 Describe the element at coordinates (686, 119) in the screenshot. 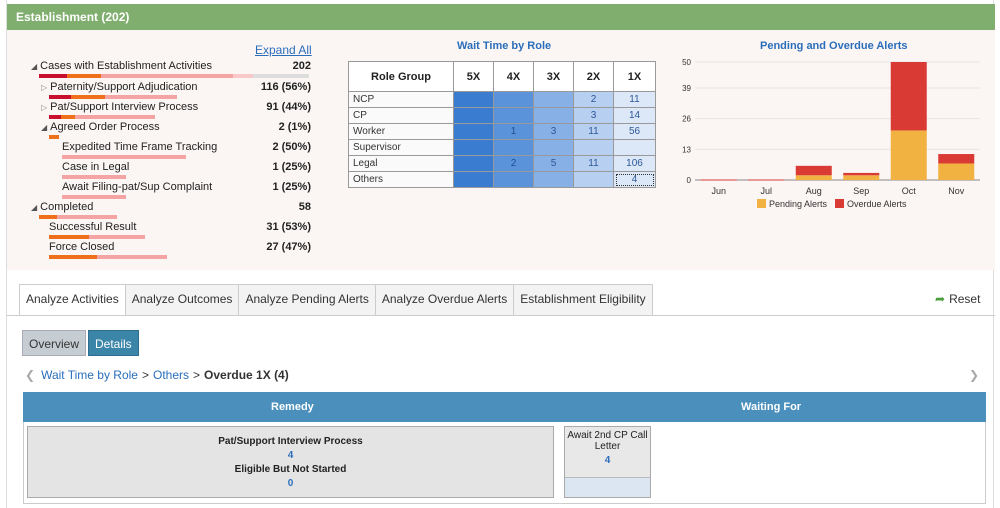

I see `y-tick-label: 26` at that location.